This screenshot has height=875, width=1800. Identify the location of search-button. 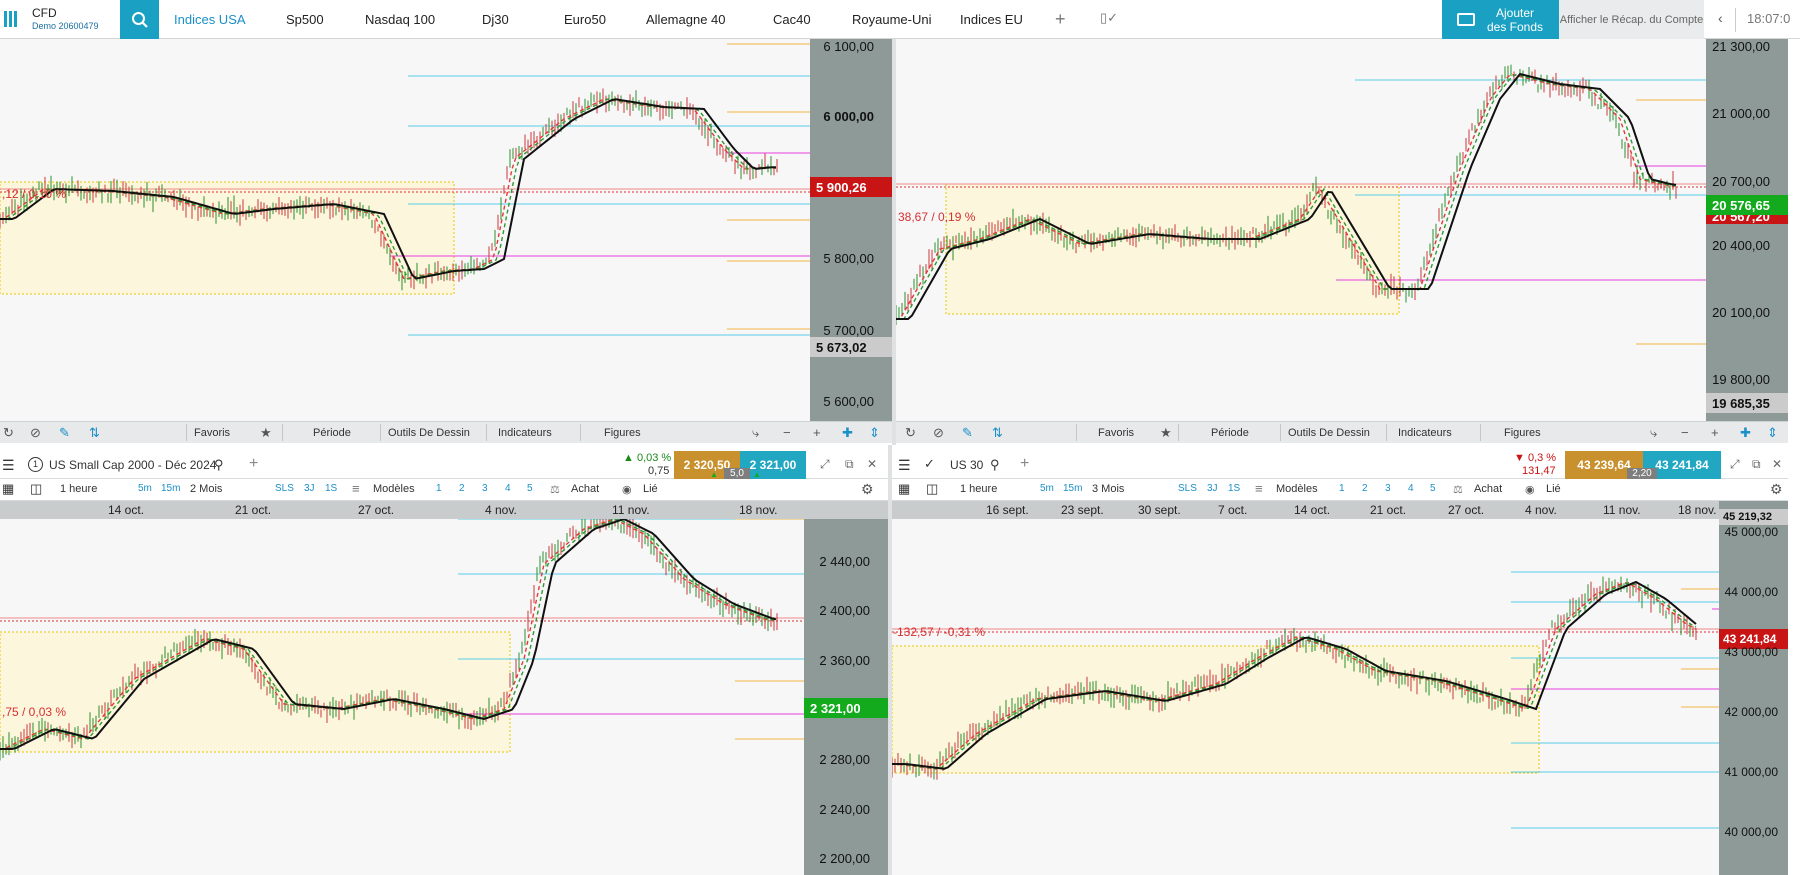
(139, 19).